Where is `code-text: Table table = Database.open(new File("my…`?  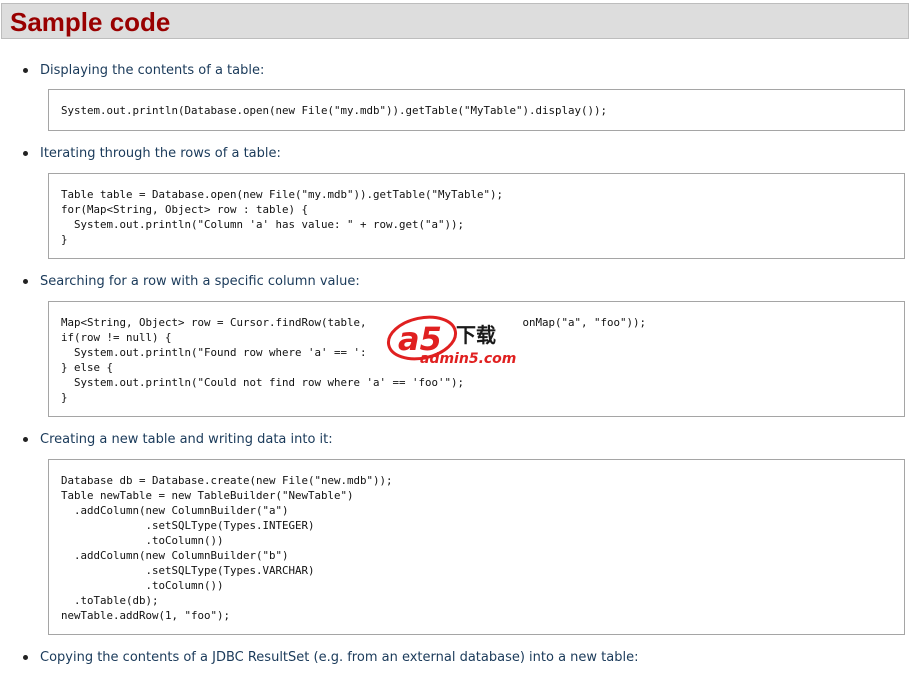
code-text: Table table = Database.open(new File("my… is located at coordinates (282, 217).